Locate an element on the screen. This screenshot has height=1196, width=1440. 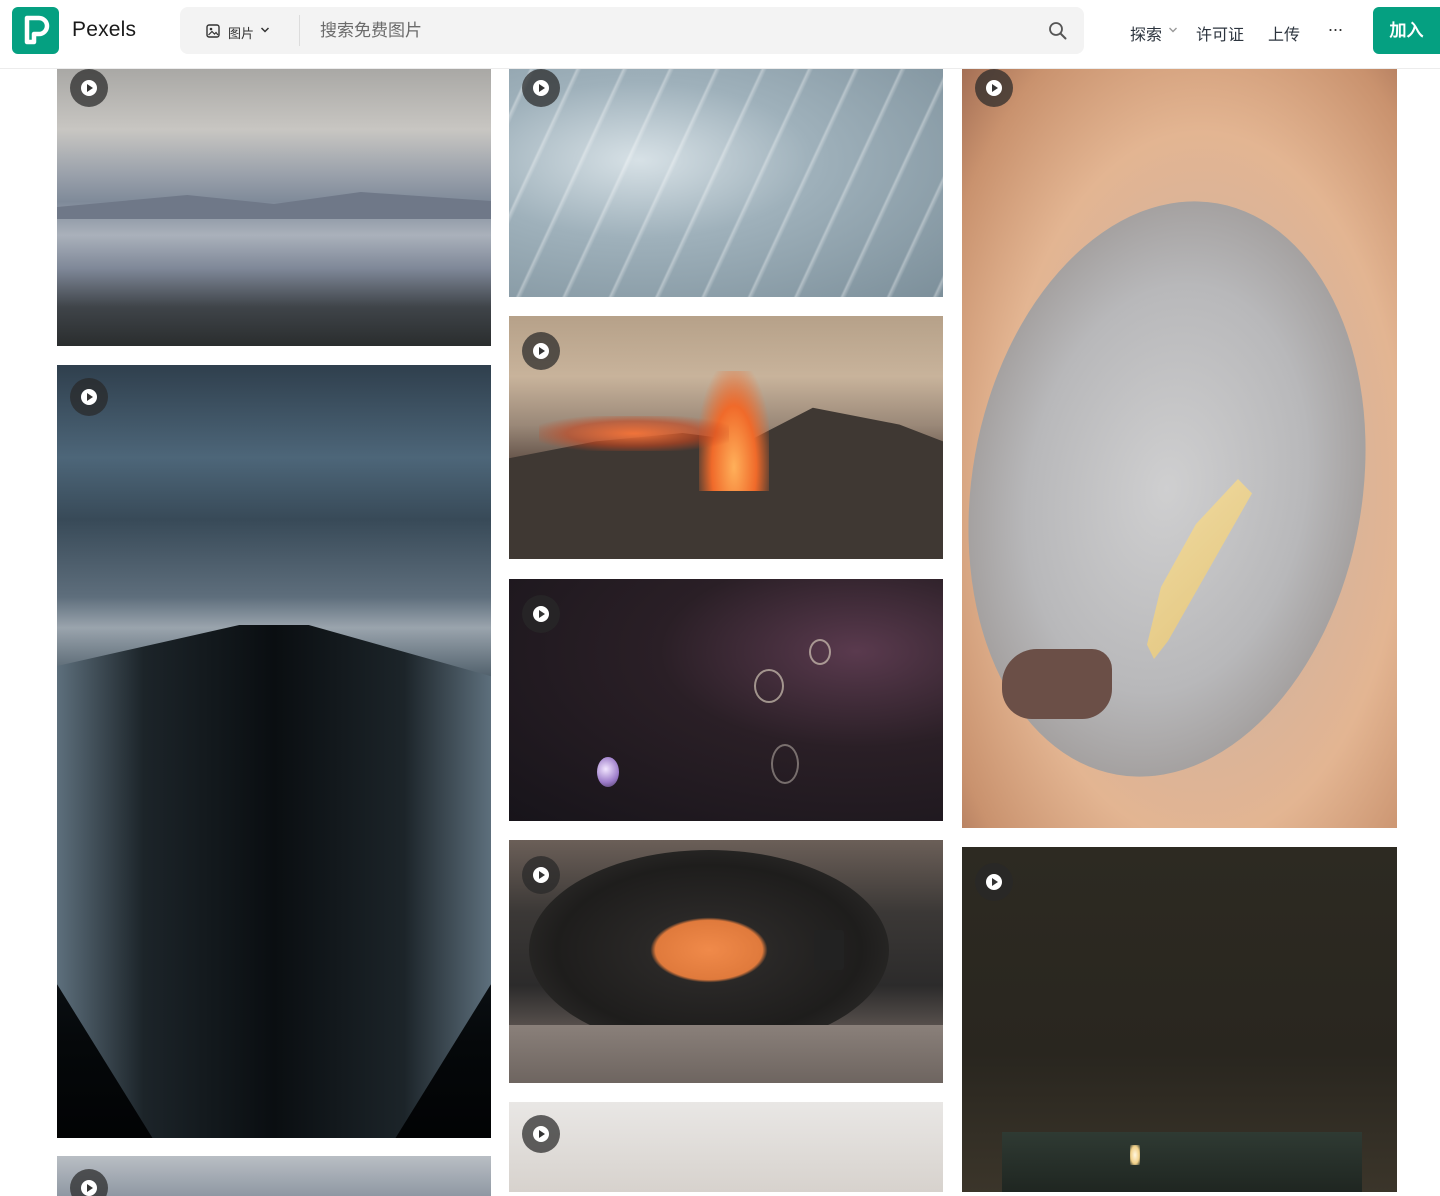
book-shape is located at coordinates (1182, 1162).